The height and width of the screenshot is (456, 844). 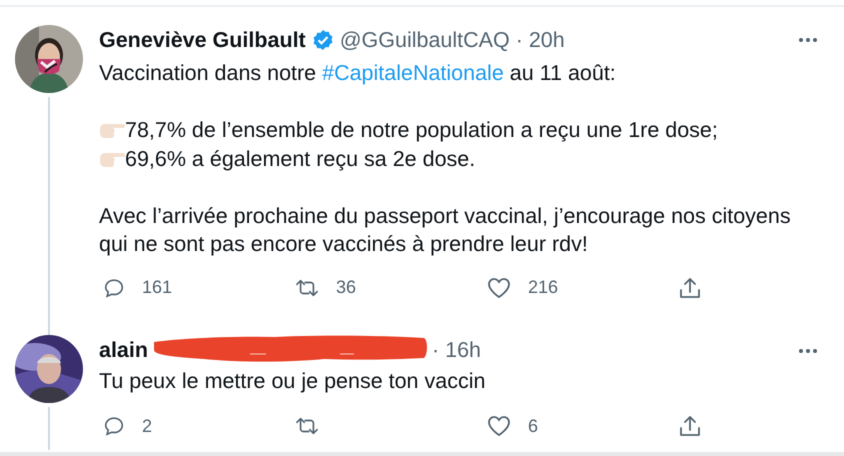 What do you see at coordinates (358, 73) in the screenshot?
I see `tweet-text: Vaccination dans notre #CapitaleNationale au 11 août:` at bounding box center [358, 73].